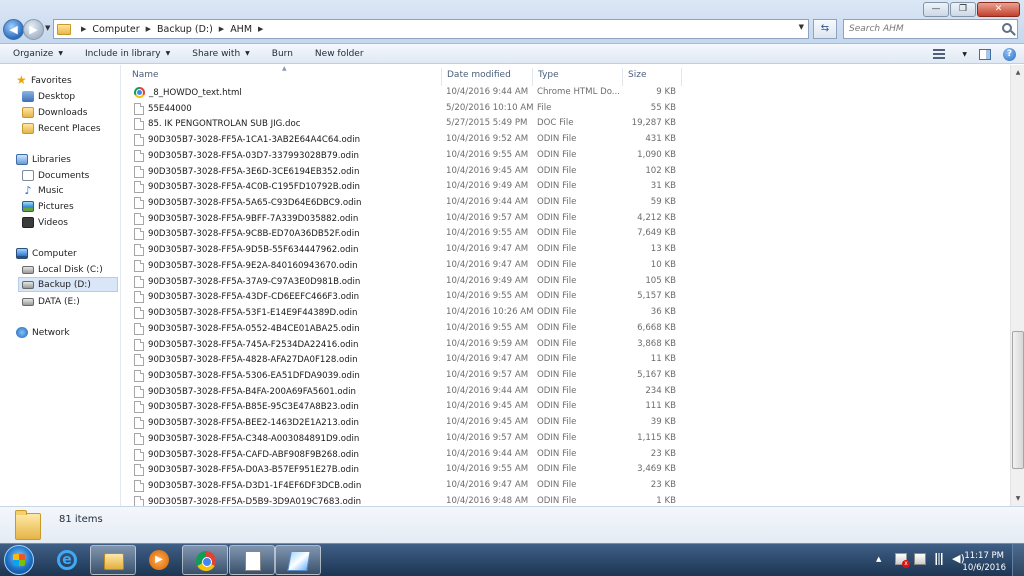 The image size is (1024, 576). I want to click on nav-network: Network, so click(43, 332).